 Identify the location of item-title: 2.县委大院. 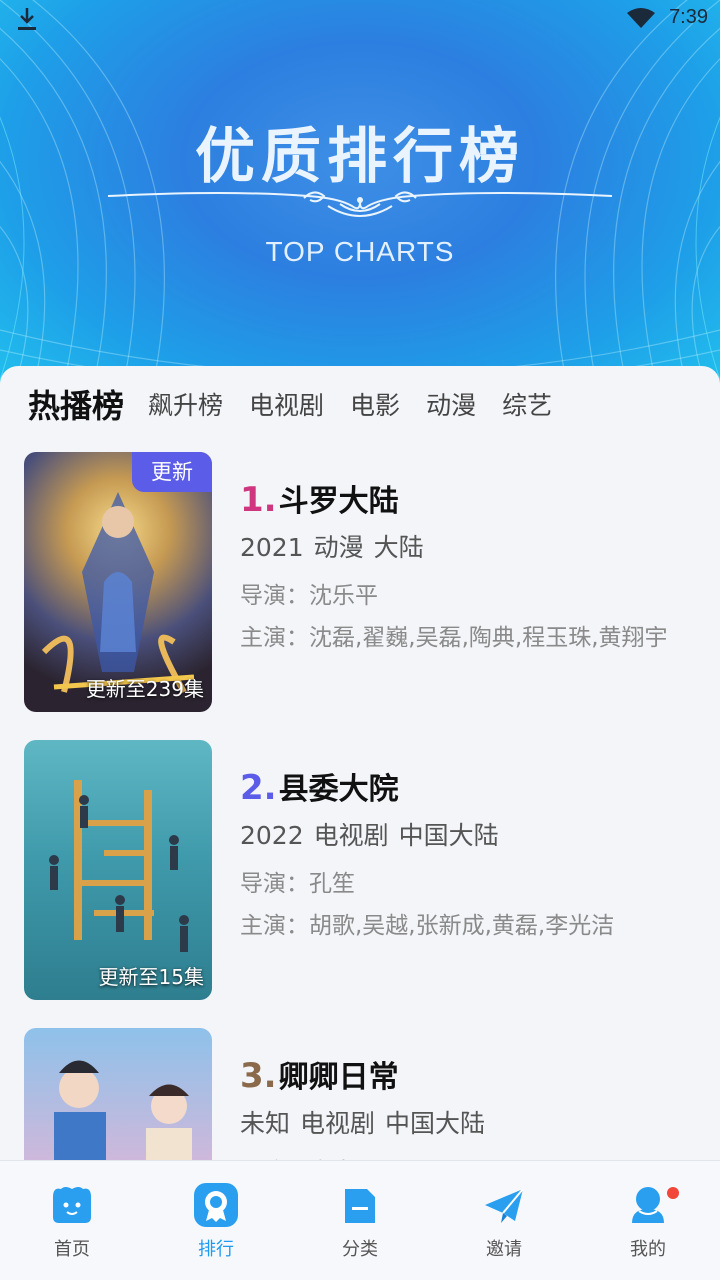
(319, 786).